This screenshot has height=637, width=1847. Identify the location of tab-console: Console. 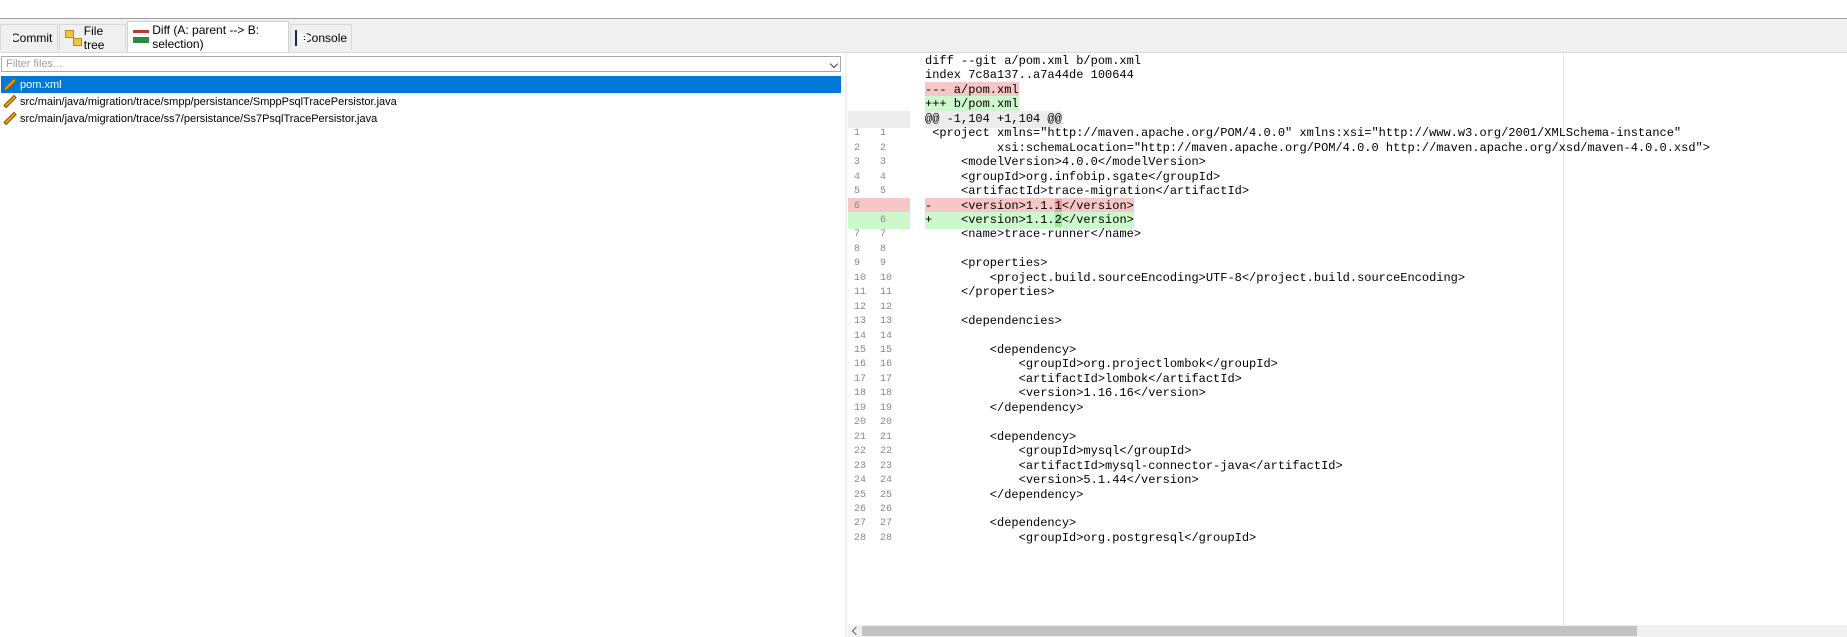
(321, 37).